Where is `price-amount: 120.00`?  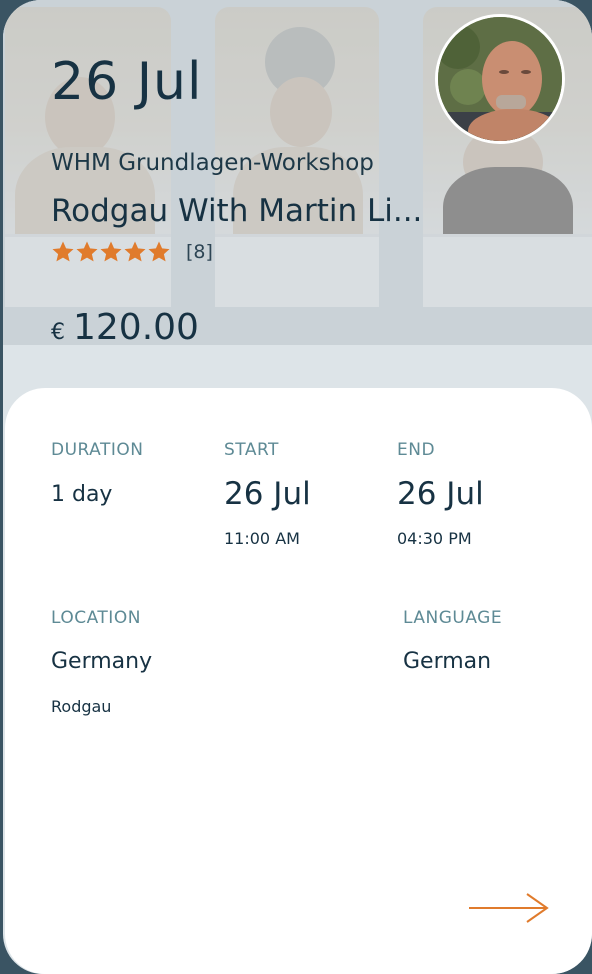 price-amount: 120.00 is located at coordinates (136, 326).